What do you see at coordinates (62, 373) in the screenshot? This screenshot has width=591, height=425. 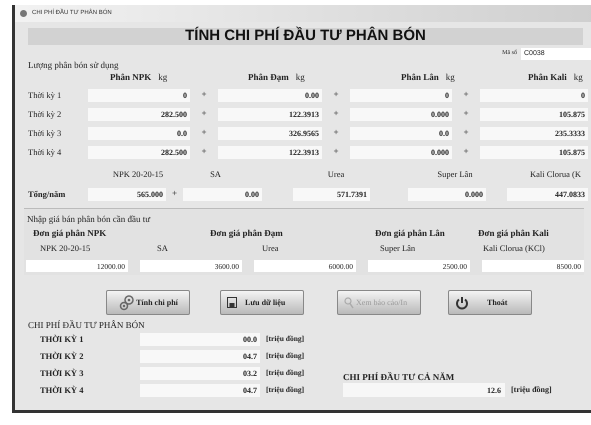 I see `period-label: THỜI KỲ 3` at bounding box center [62, 373].